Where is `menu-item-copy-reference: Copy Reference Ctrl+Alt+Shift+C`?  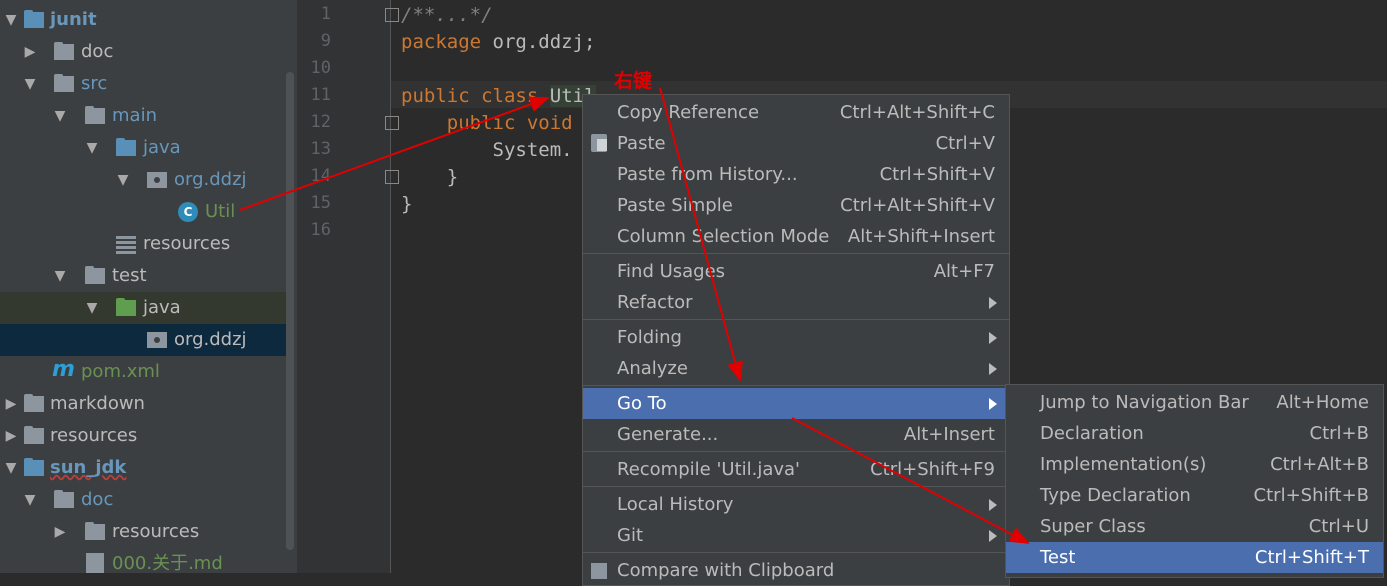
menu-item-copy-reference: Copy Reference Ctrl+Alt+Shift+C is located at coordinates (796, 112).